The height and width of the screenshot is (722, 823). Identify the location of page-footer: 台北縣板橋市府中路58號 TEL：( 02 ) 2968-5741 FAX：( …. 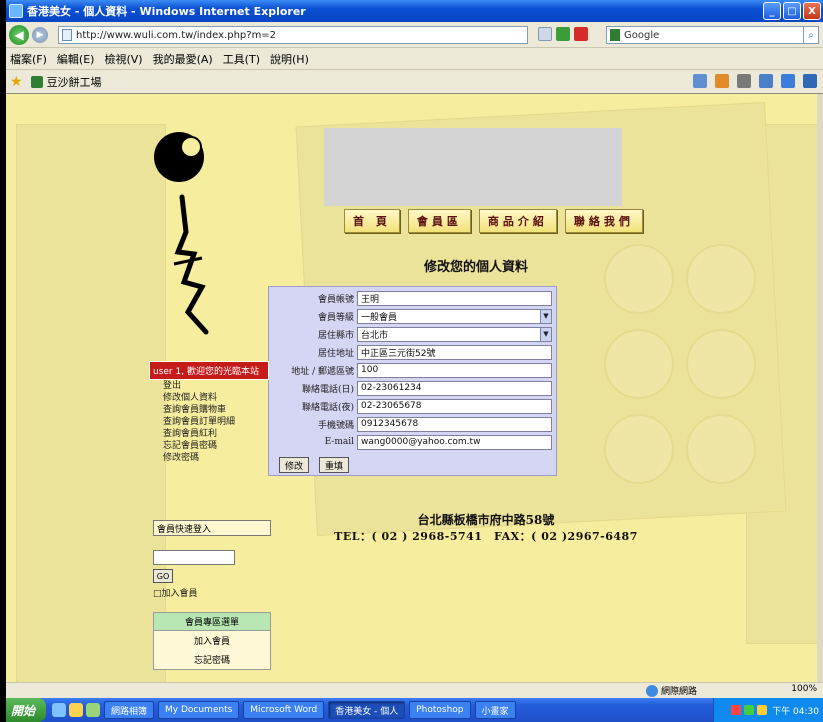
(486, 527).